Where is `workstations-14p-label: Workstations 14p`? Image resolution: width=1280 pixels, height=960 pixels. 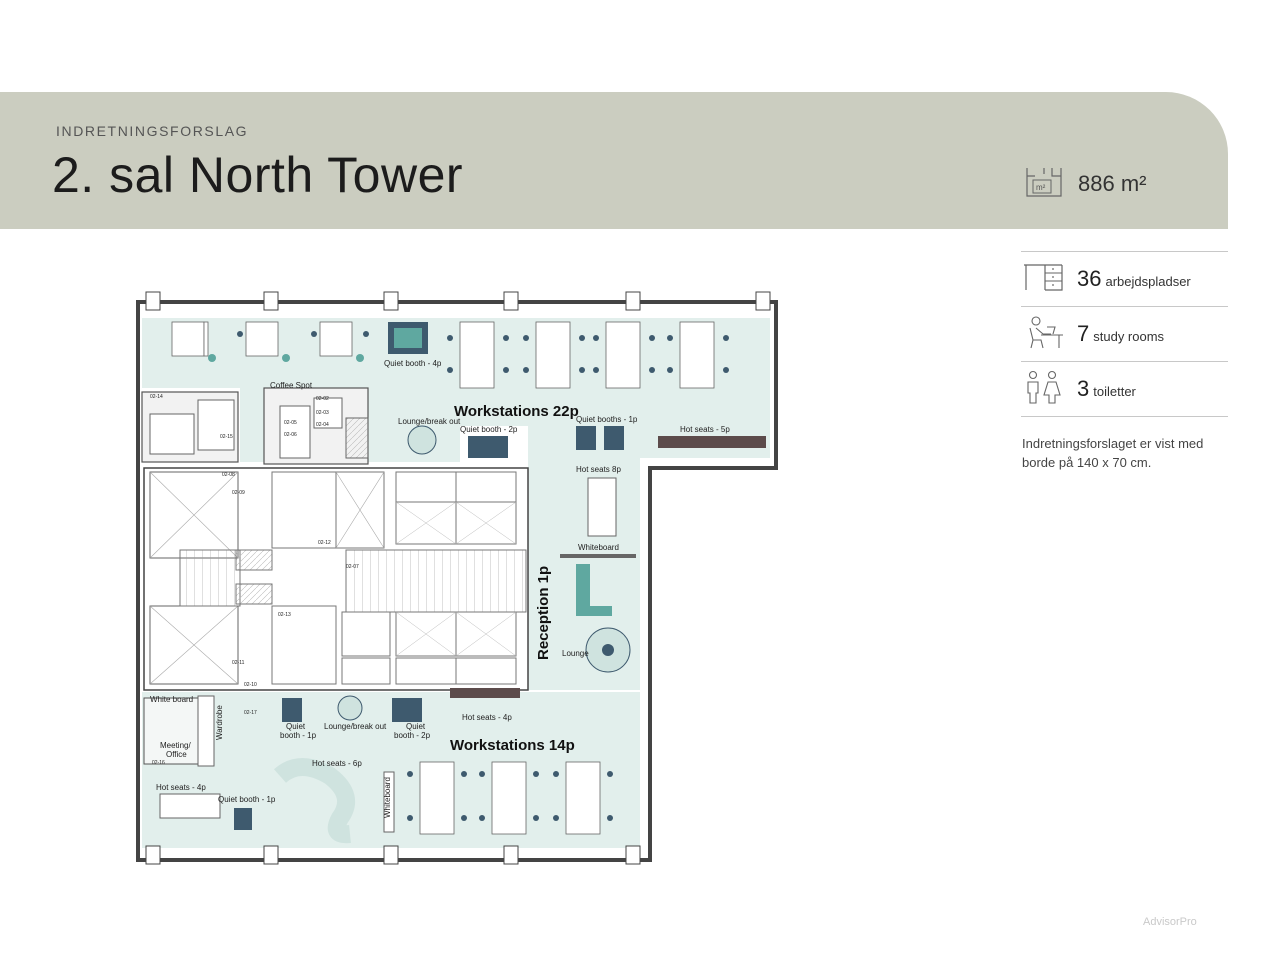 workstations-14p-label: Workstations 14p is located at coordinates (512, 745).